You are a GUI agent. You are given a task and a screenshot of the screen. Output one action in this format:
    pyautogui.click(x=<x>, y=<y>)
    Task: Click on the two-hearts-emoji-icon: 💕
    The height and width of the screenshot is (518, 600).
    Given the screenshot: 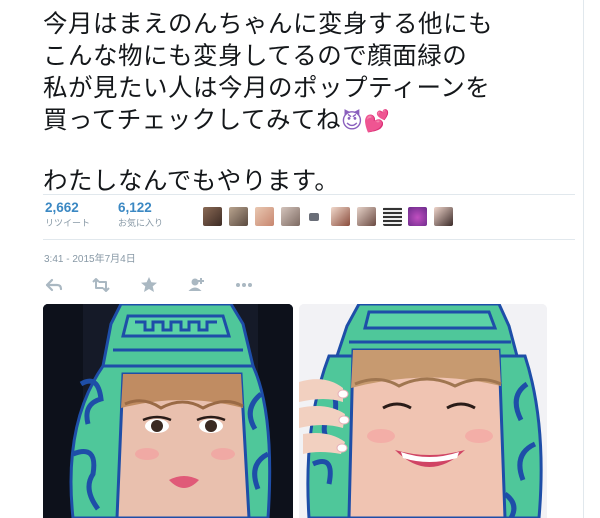 What is the action you would take?
    pyautogui.click(x=377, y=121)
    